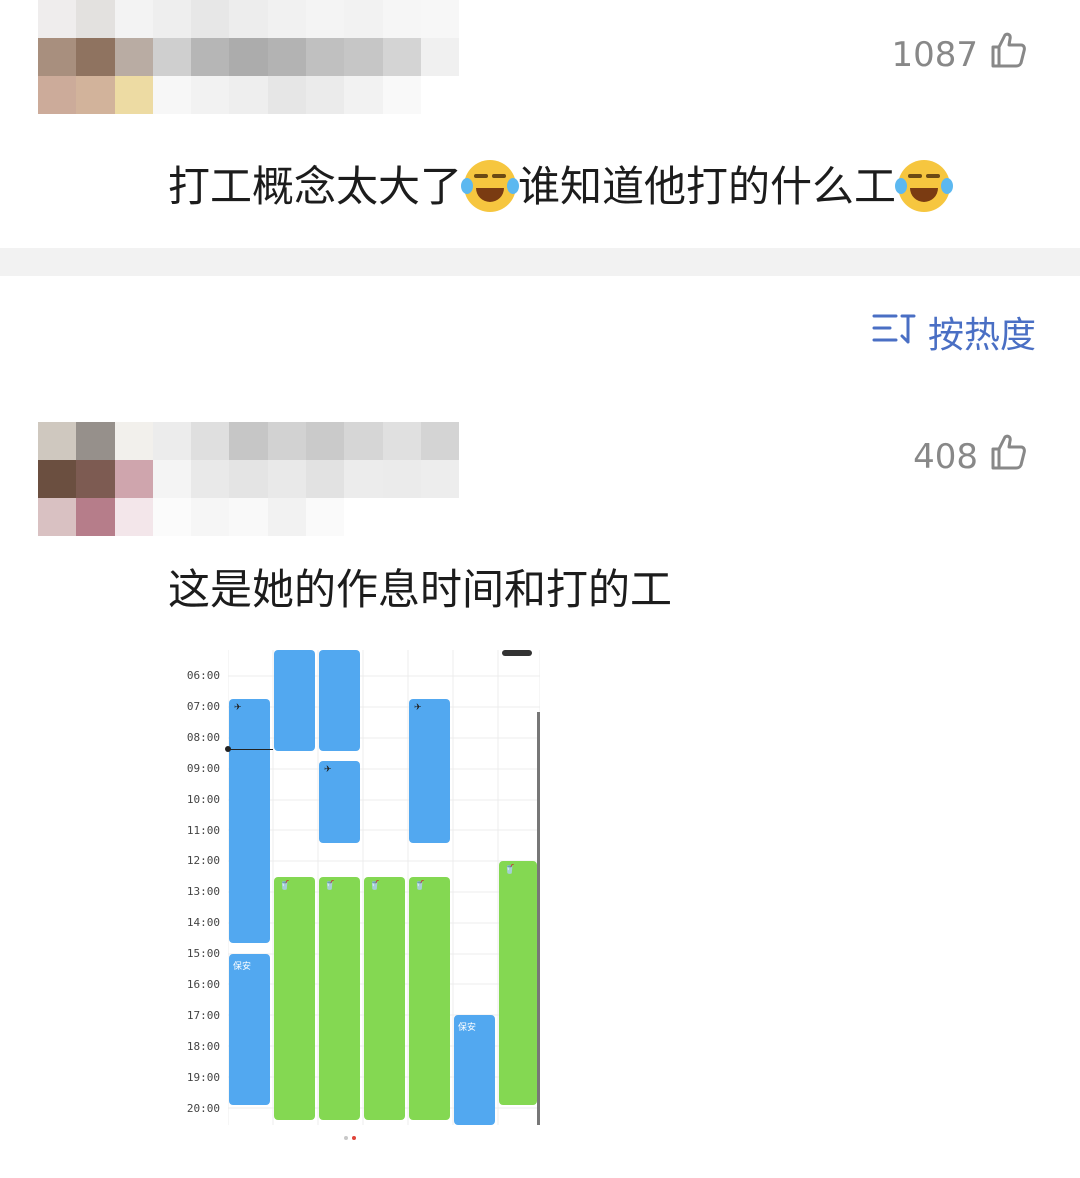  Describe the element at coordinates (228, 749) in the screenshot. I see `current-time-dot` at that location.